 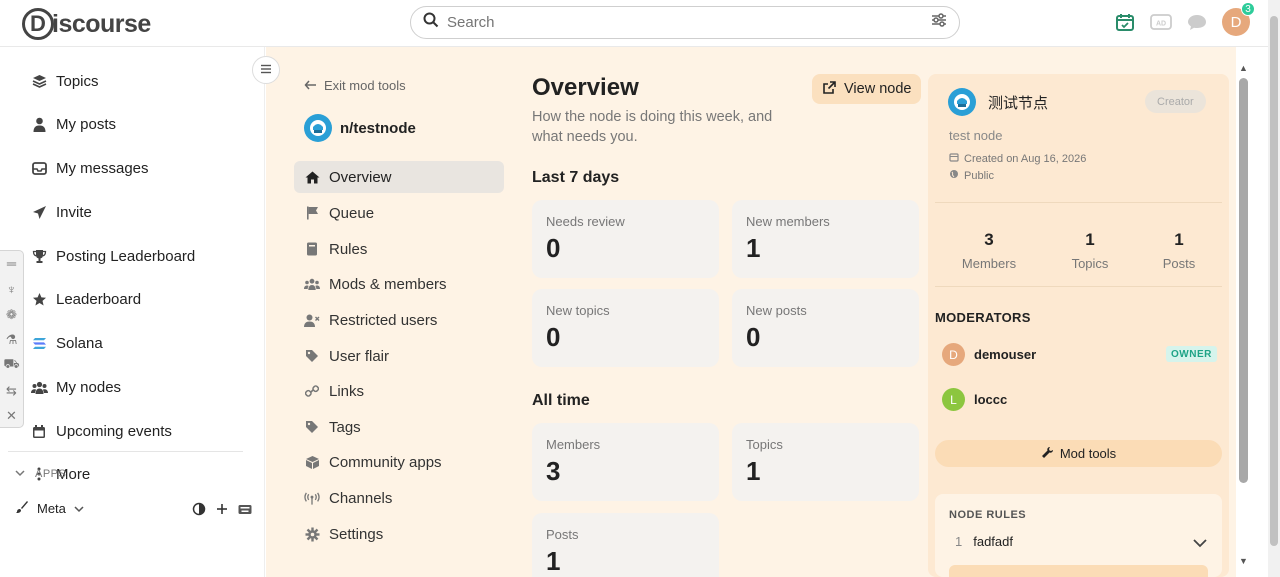 I want to click on gear-icon, so click(x=312, y=534).